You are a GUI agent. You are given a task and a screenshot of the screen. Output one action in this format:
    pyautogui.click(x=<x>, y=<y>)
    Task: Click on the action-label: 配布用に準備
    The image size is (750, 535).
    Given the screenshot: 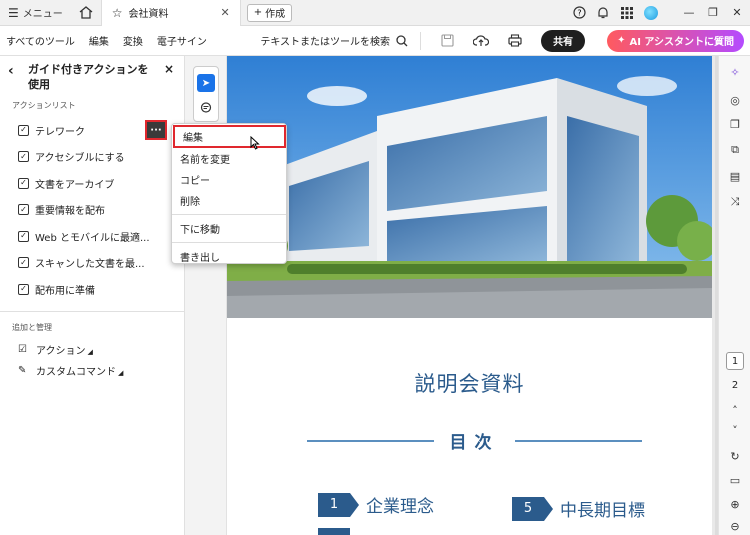 What is the action you would take?
    pyautogui.click(x=65, y=291)
    